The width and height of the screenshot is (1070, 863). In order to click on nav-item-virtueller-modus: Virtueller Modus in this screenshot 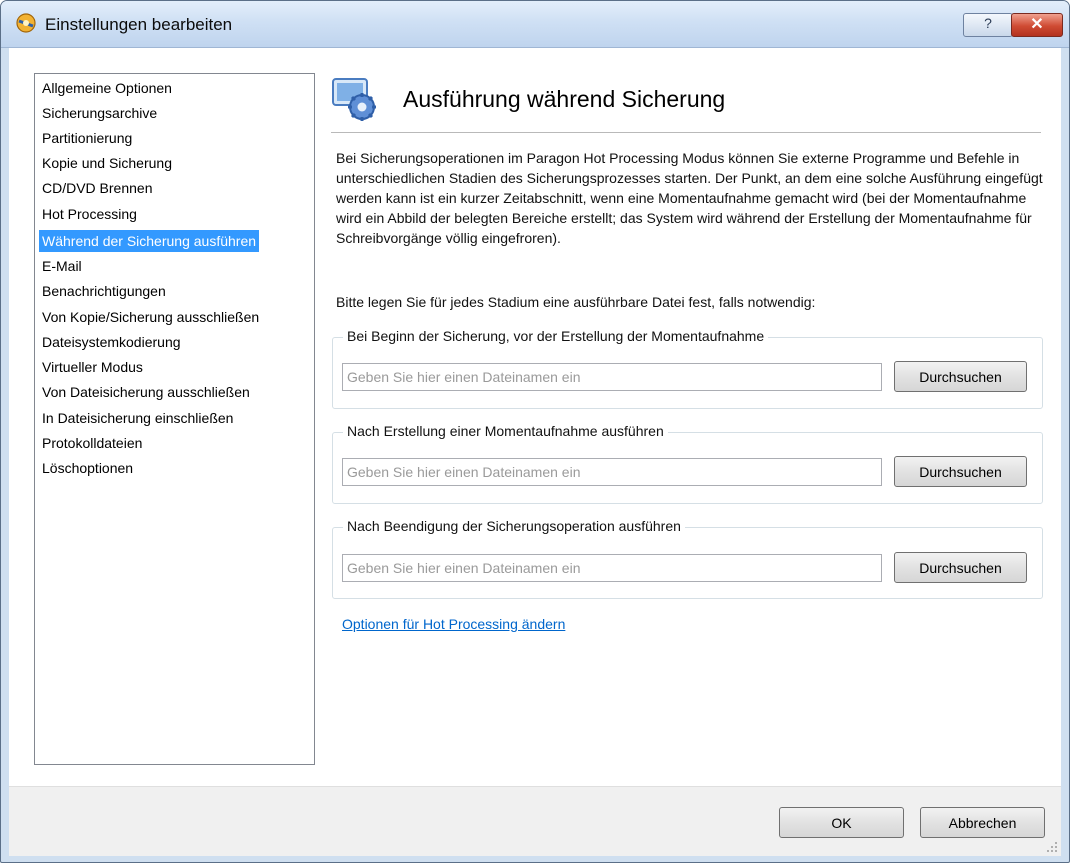, I will do `click(92, 367)`.